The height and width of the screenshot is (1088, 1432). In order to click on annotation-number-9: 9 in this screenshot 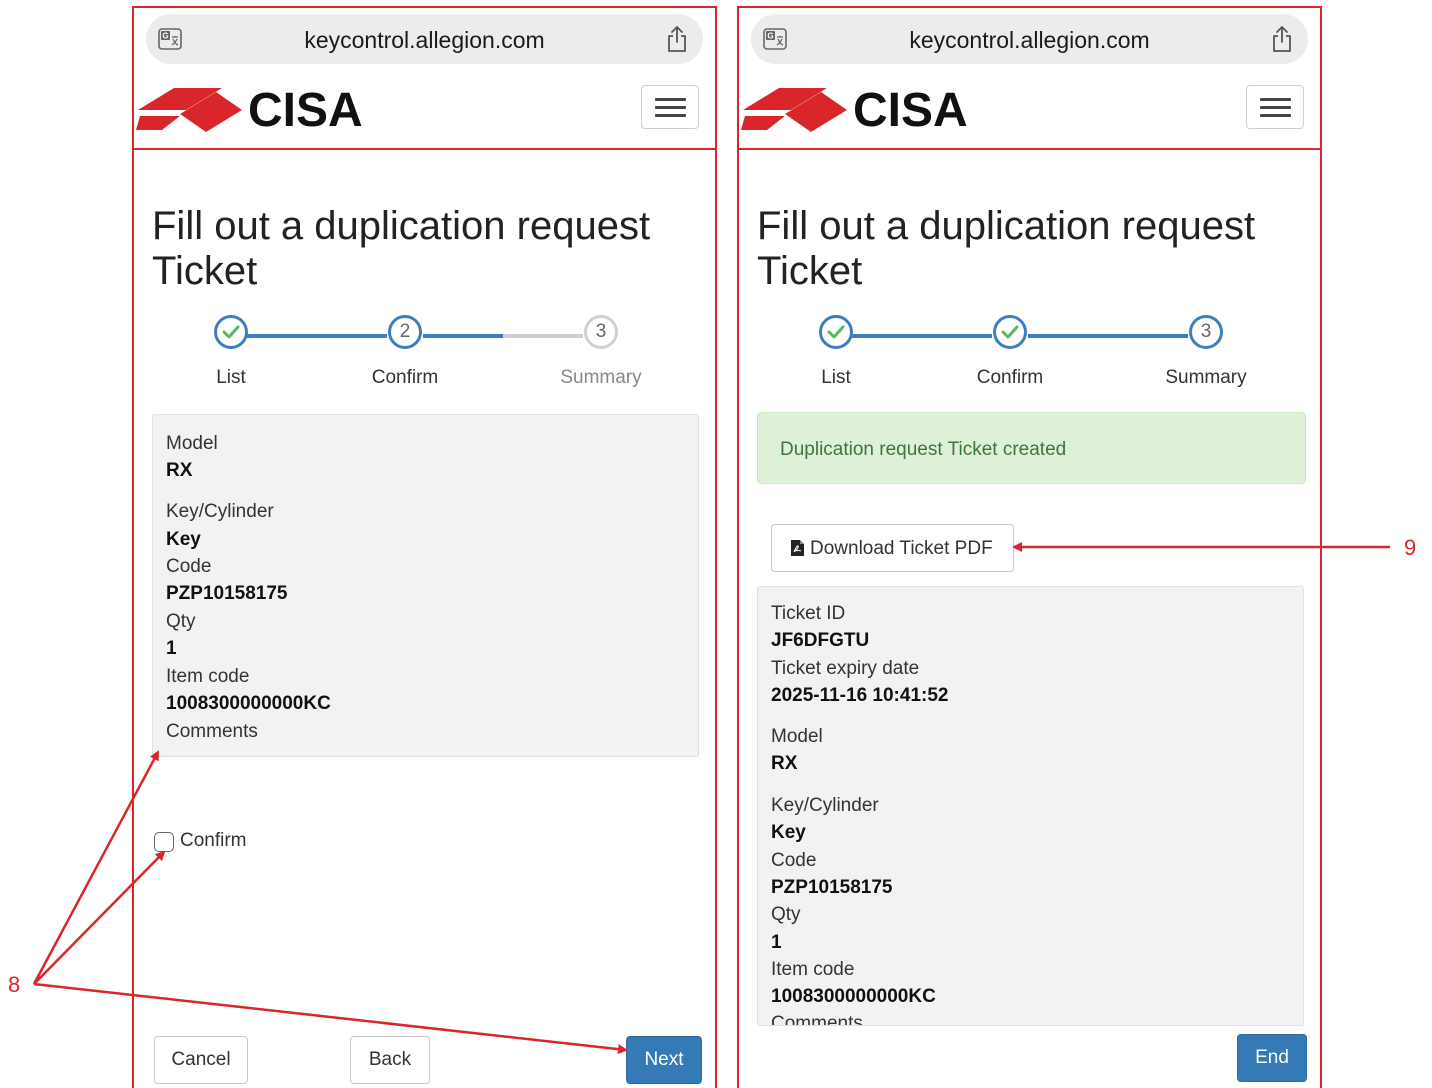, I will do `click(1410, 547)`.